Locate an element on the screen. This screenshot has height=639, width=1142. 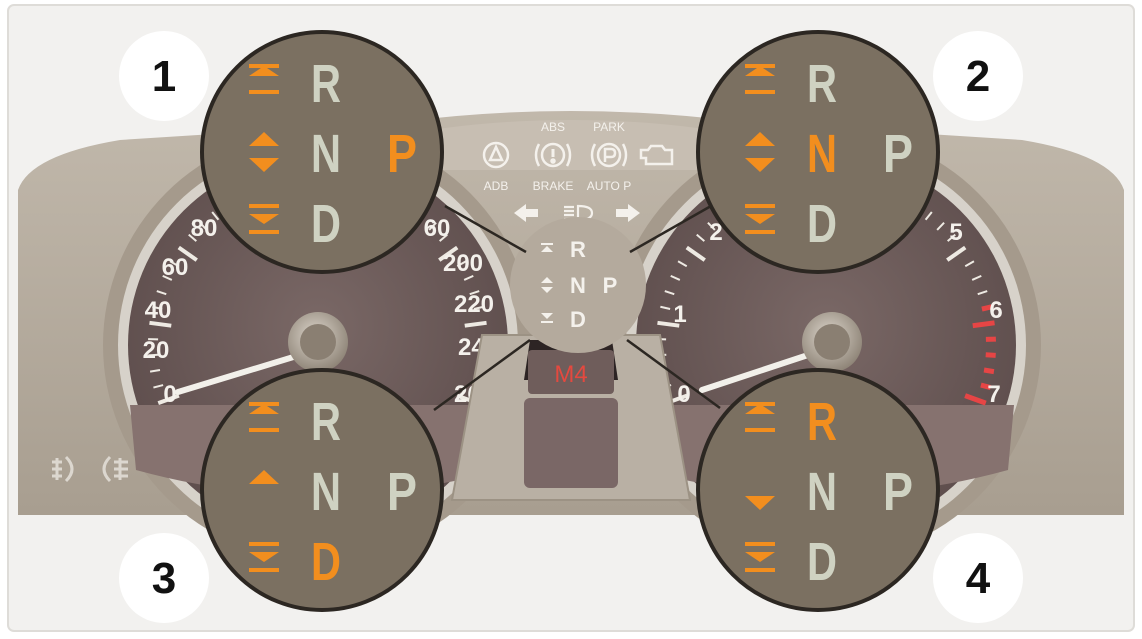
gauge-label: 20 is located at coordinates (156, 350).